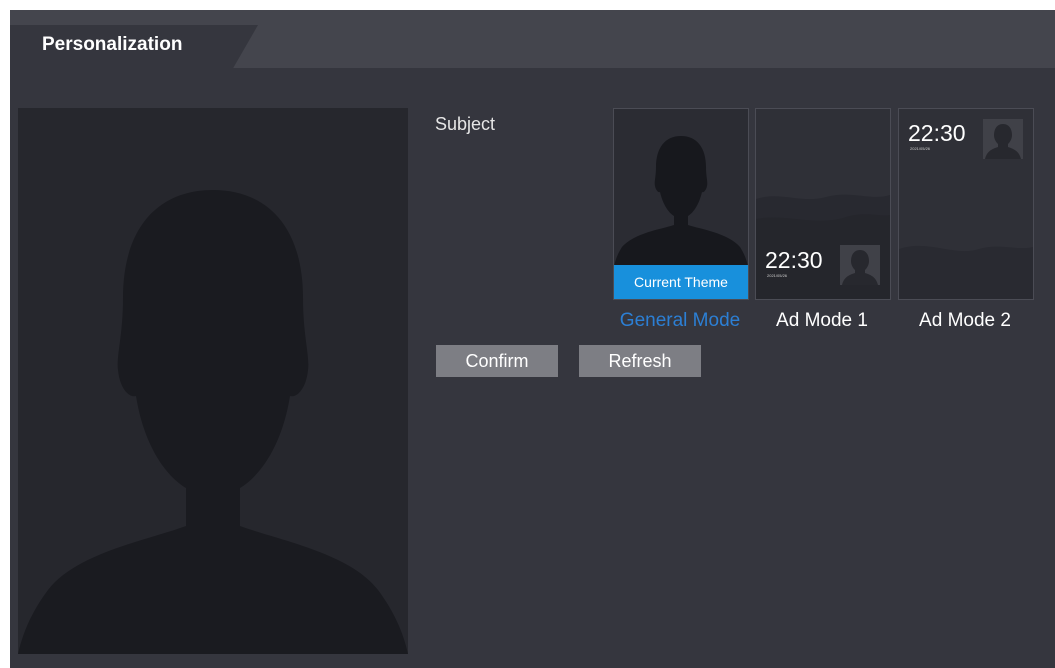 This screenshot has width=1055, height=668. I want to click on theme-name-general-mode: General Mode, so click(680, 321).